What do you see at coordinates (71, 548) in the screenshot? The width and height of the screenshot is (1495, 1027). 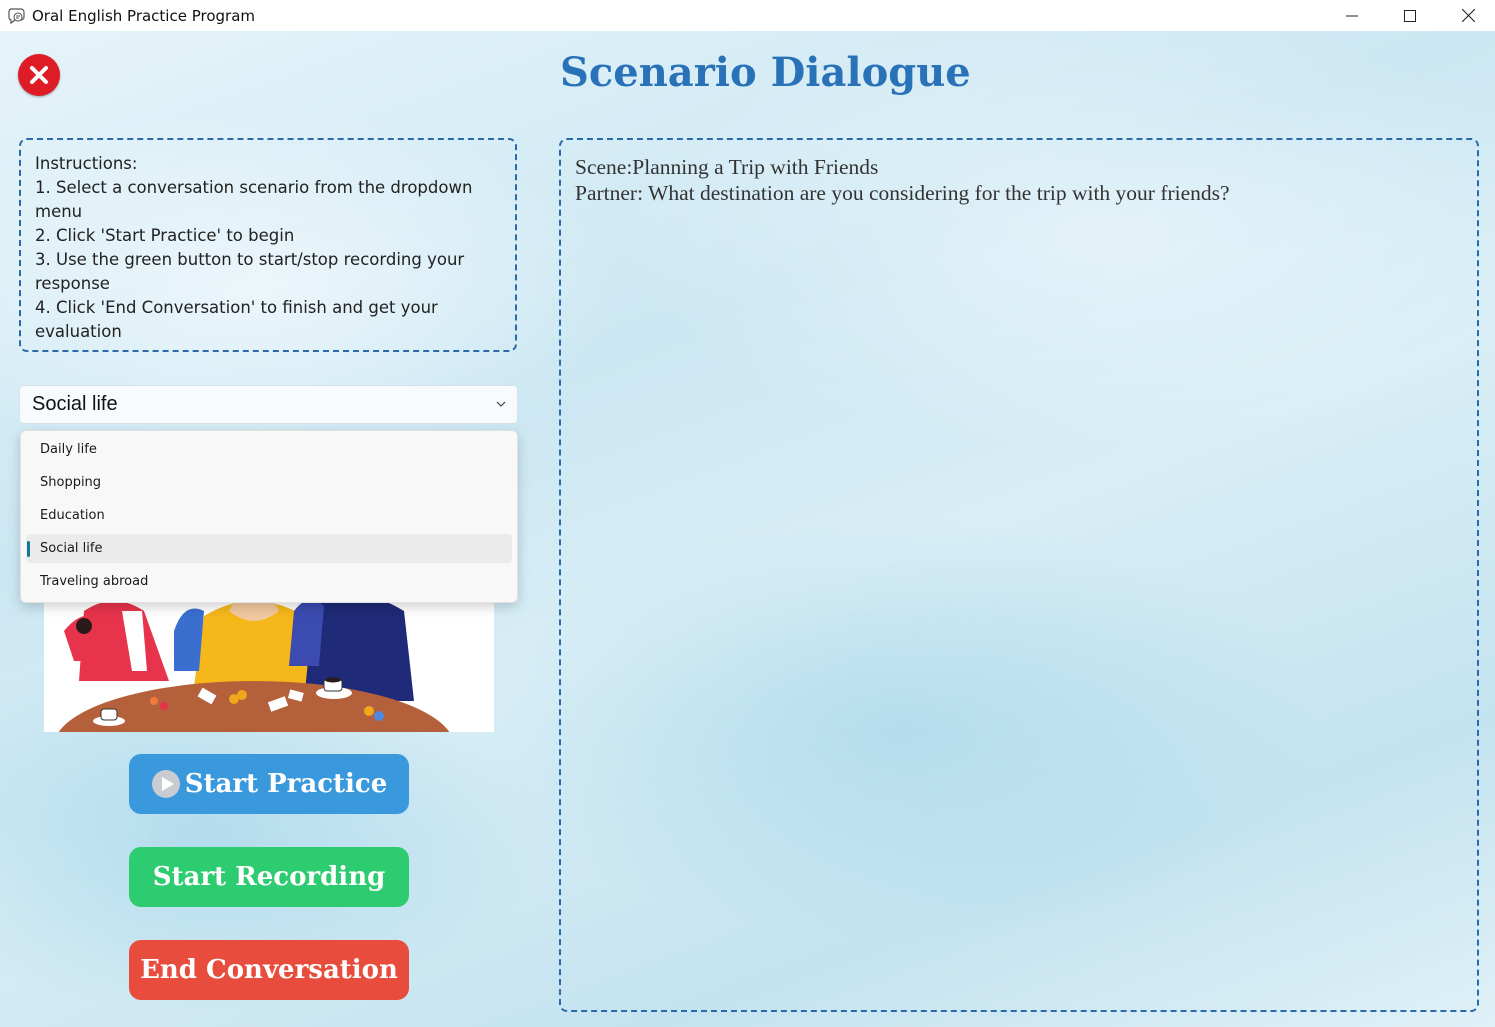 I see `menu-item-label: Social life` at bounding box center [71, 548].